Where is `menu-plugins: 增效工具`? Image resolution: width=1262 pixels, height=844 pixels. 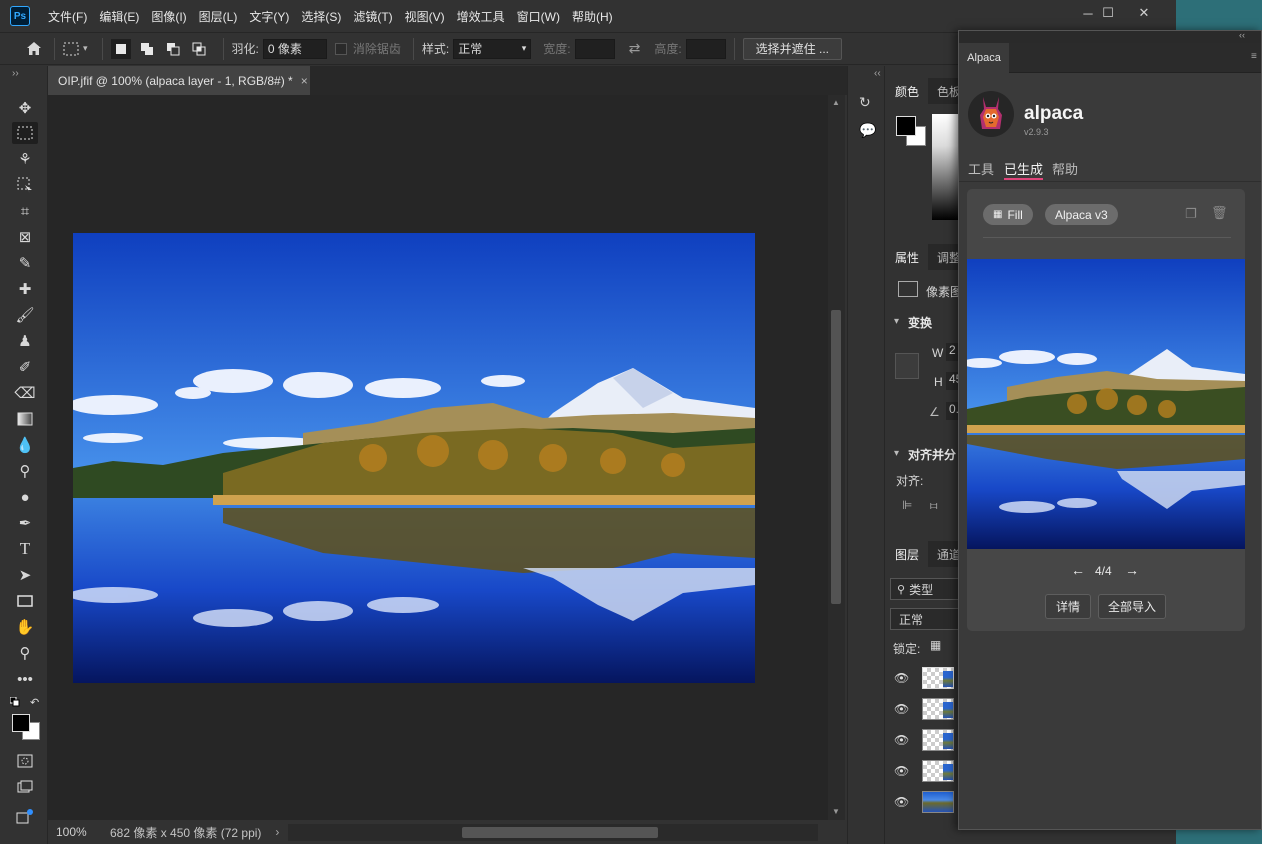
menu-plugins: 增效工具 is located at coordinates (481, 16).